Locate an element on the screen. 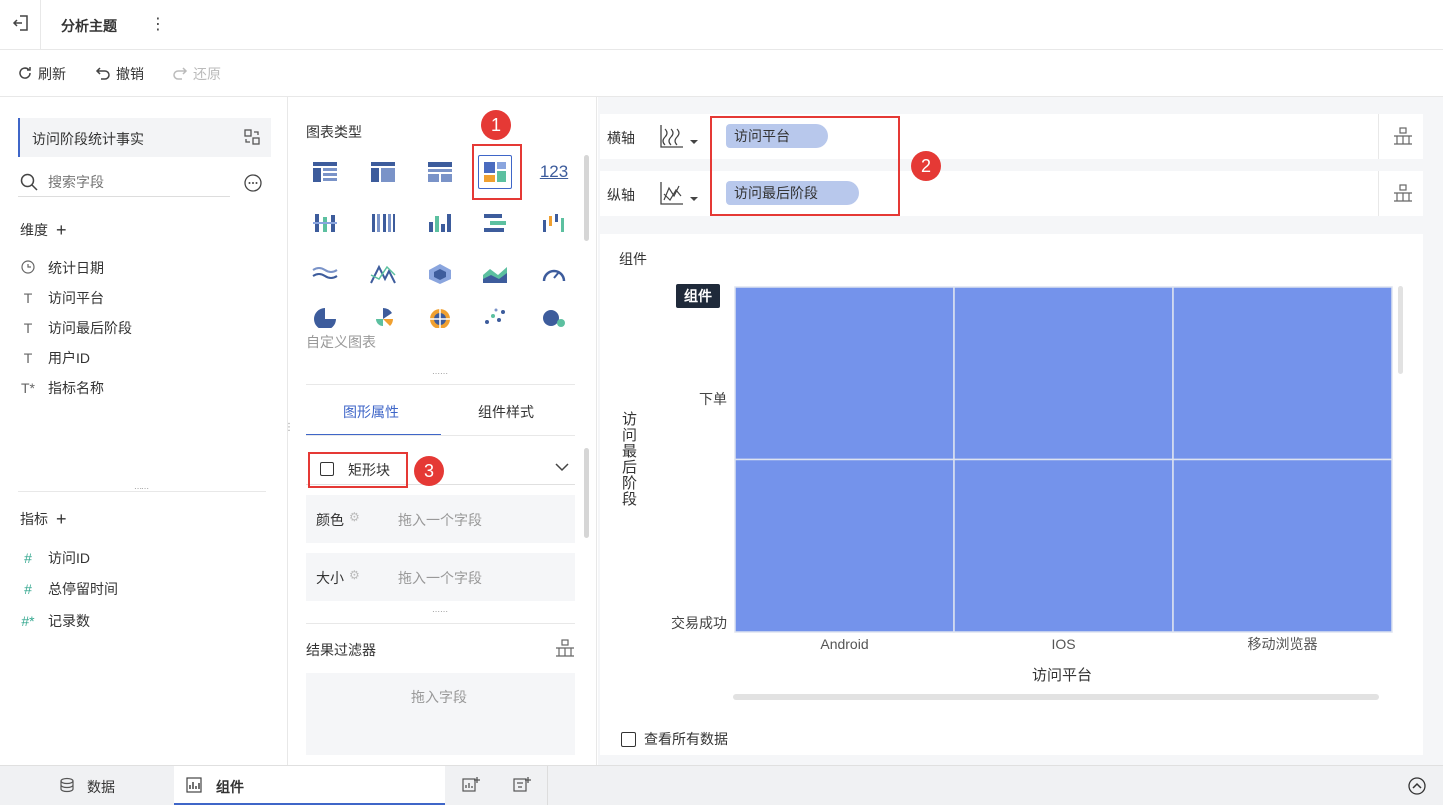 Image resolution: width=1443 pixels, height=805 pixels. column-chart-icon is located at coordinates (440, 223).